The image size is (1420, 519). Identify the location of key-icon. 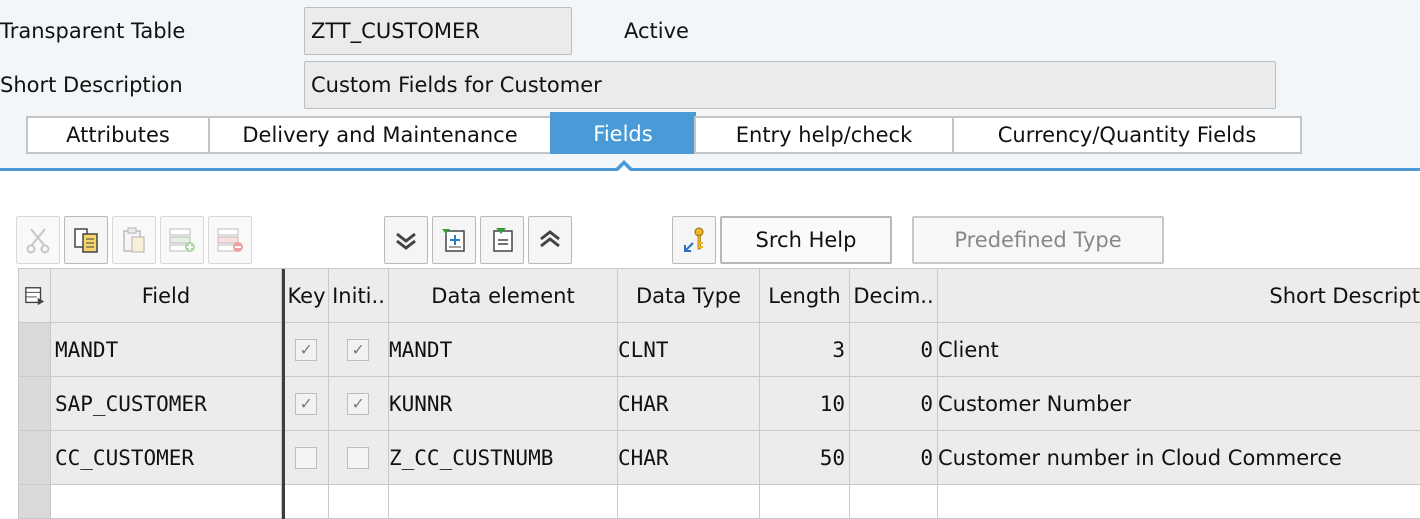
(694, 239).